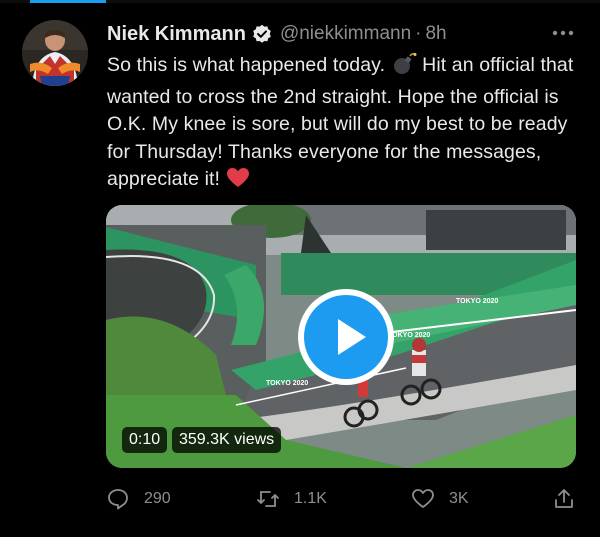 The height and width of the screenshot is (537, 600). What do you see at coordinates (477, 301) in the screenshot?
I see `banner-text-1: TOKYO 2020` at bounding box center [477, 301].